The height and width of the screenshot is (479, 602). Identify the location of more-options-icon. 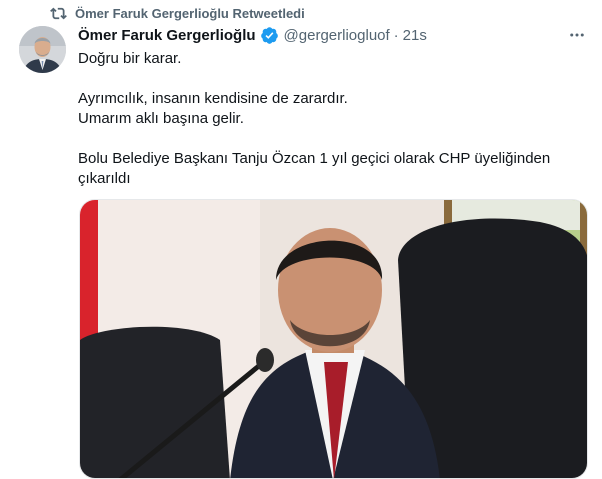
(577, 35).